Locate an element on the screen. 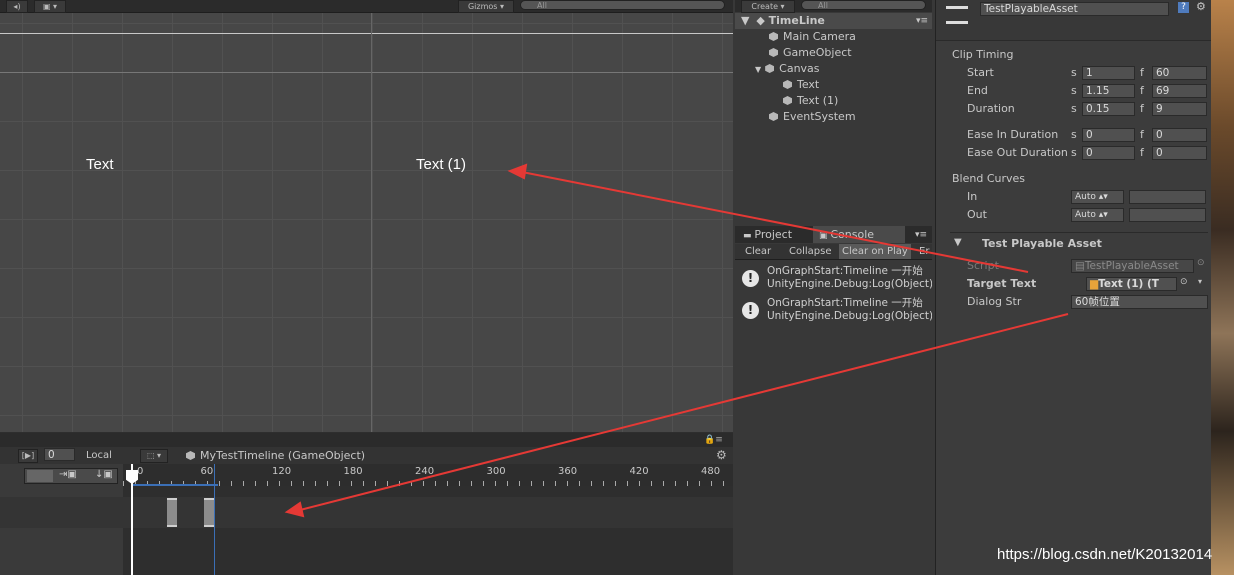 Image resolution: width=1234 pixels, height=575 pixels. annotation-arrow-line is located at coordinates (775, 222).